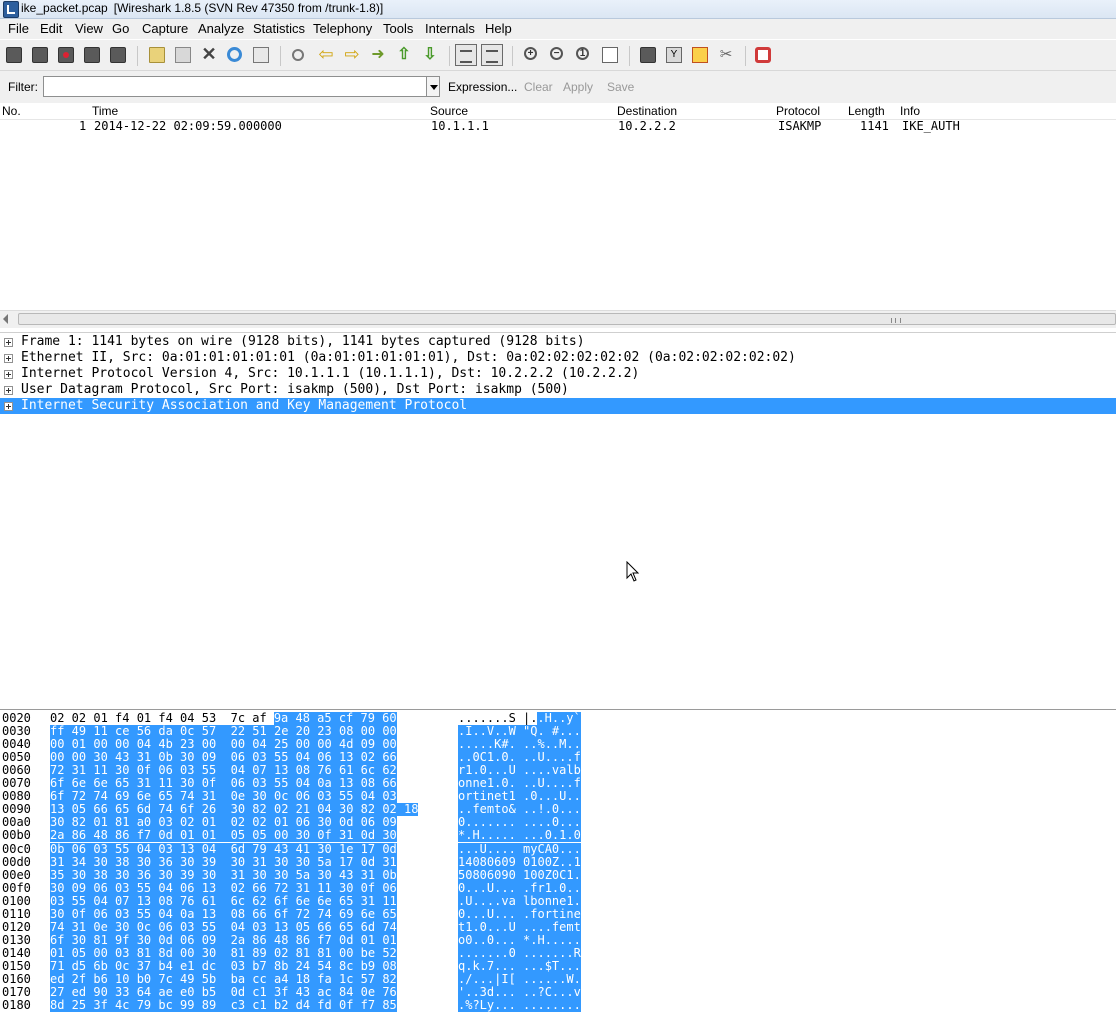 Image resolution: width=1116 pixels, height=1014 pixels. I want to click on stop-capture-icon, so click(92, 55).